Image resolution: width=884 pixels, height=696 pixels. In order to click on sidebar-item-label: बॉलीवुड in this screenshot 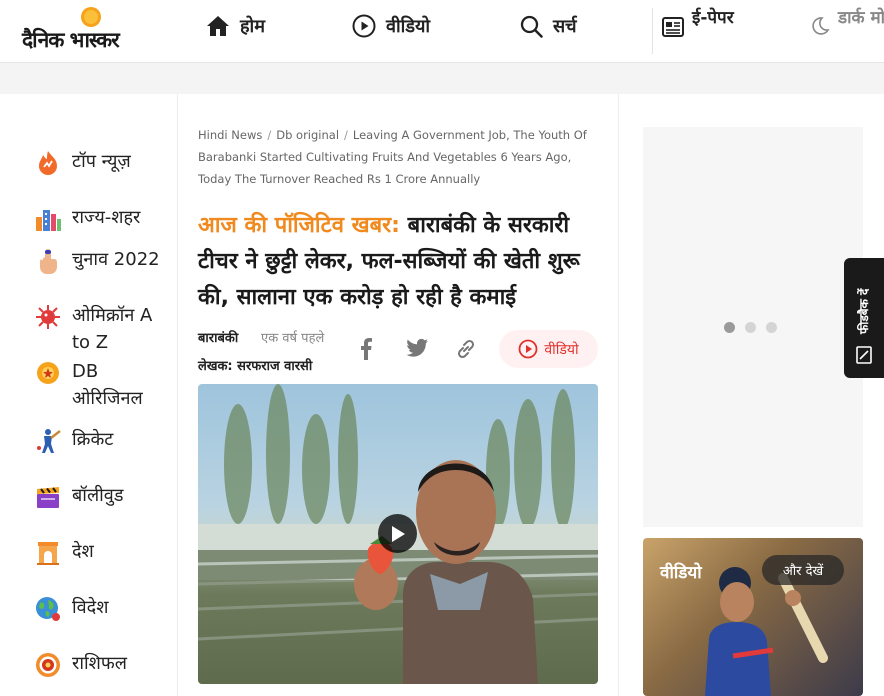, I will do `click(98, 495)`.